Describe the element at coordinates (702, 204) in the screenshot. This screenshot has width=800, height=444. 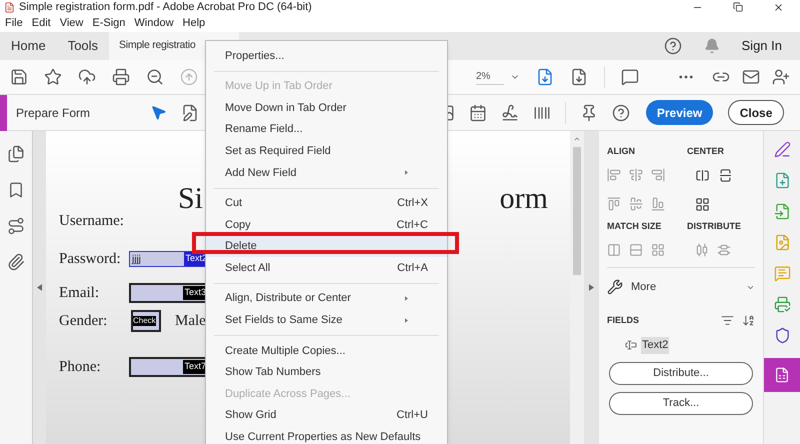
I see `center-both-icon` at that location.